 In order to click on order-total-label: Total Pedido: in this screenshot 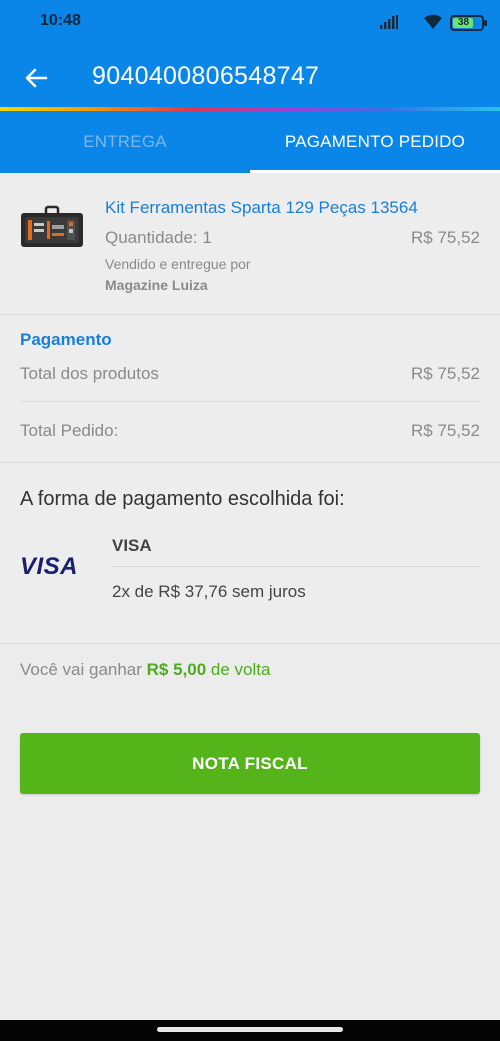, I will do `click(69, 430)`.